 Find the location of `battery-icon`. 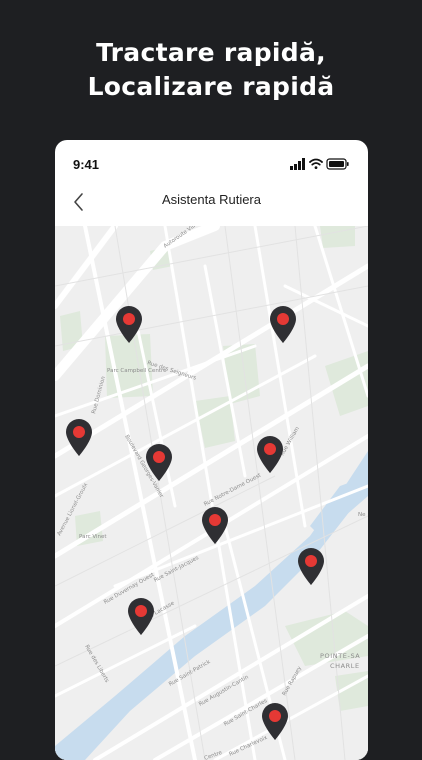

battery-icon is located at coordinates (337, 164).